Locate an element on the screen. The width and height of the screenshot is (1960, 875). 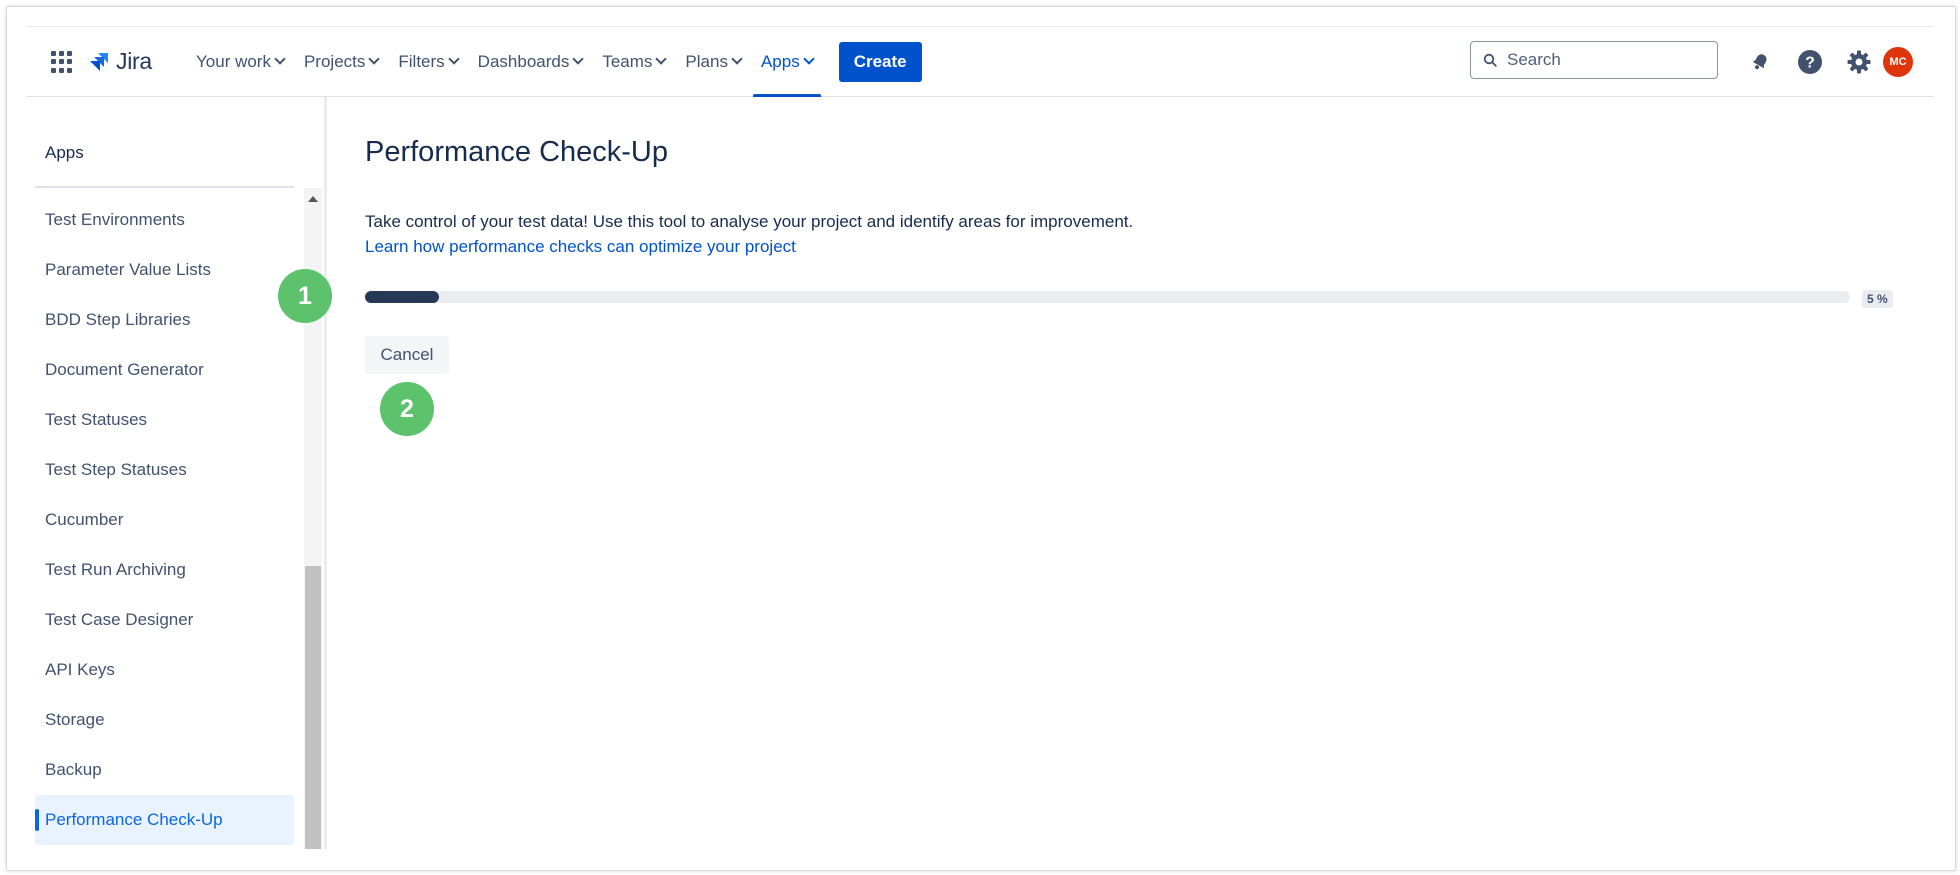
user-avatar: MC is located at coordinates (1898, 62).